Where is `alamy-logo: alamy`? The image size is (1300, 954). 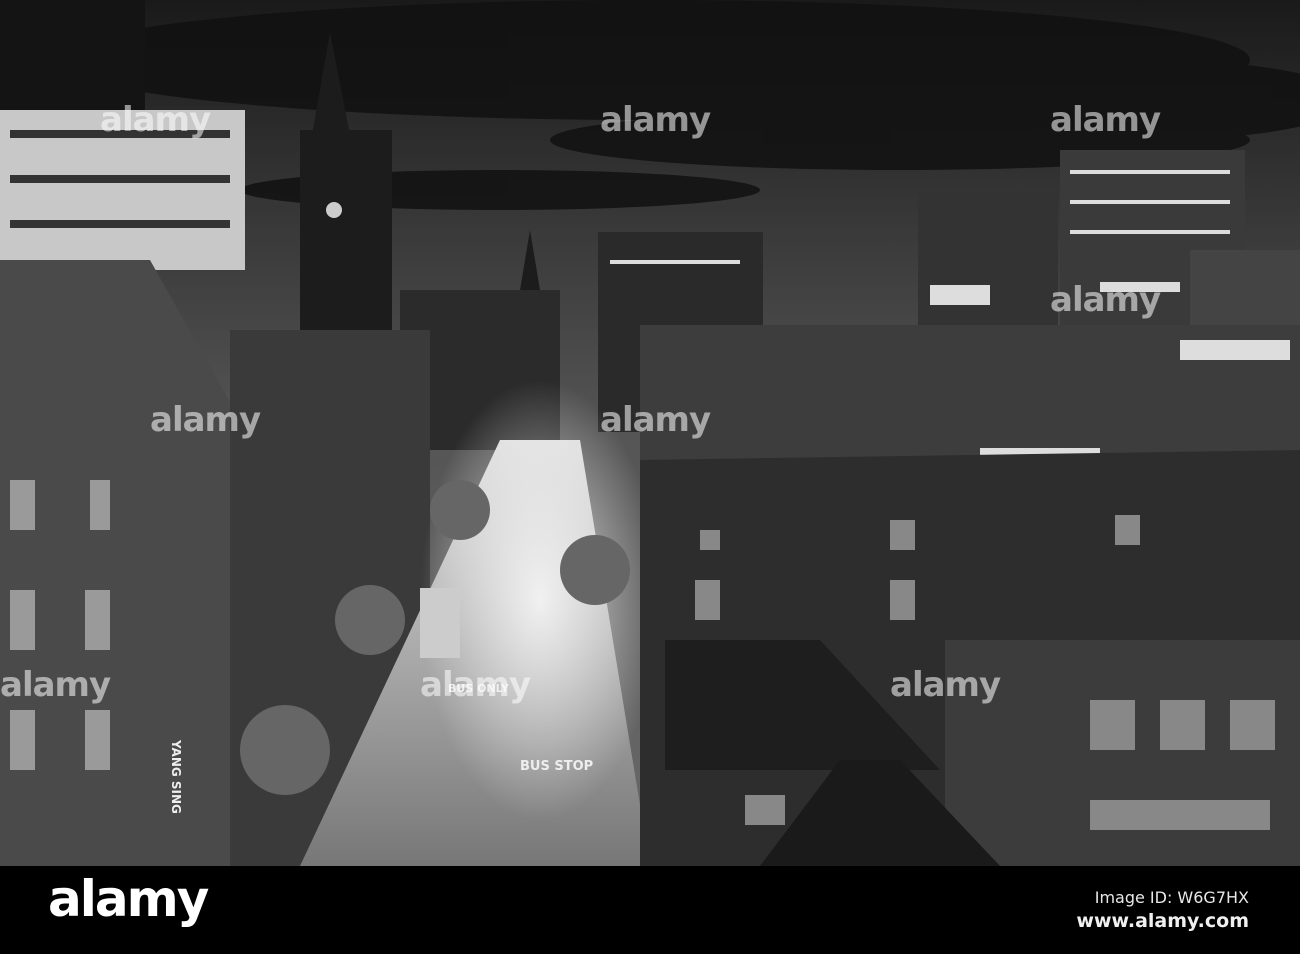 alamy-logo: alamy is located at coordinates (128, 899).